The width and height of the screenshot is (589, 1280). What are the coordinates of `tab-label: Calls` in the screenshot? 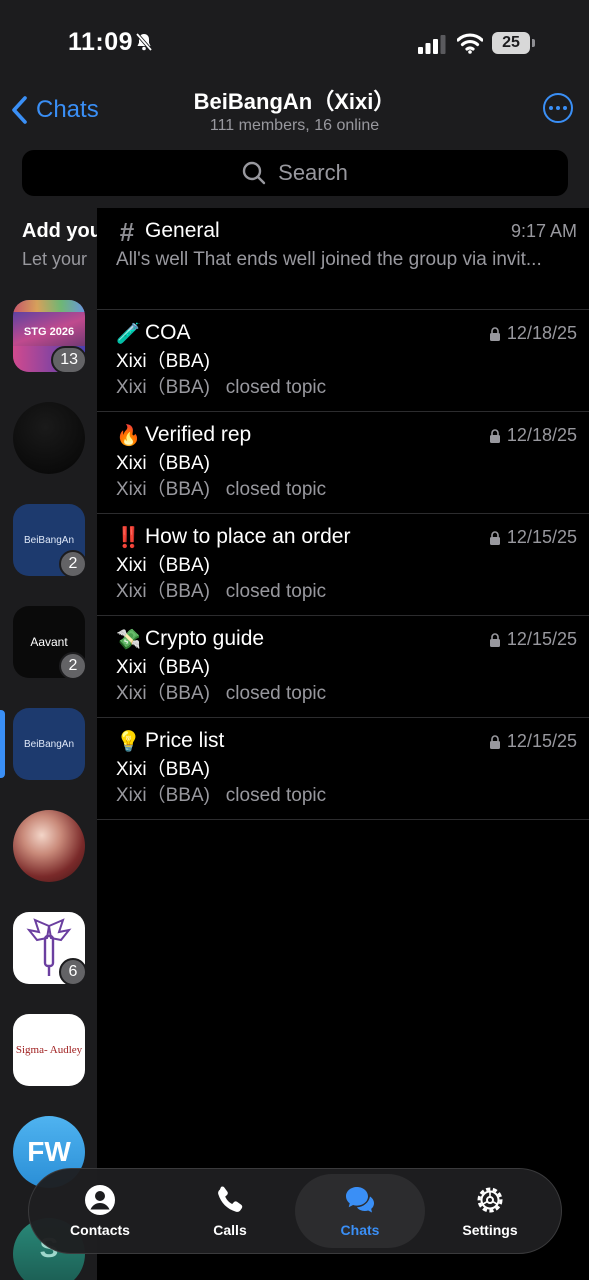 It's located at (230, 1230).